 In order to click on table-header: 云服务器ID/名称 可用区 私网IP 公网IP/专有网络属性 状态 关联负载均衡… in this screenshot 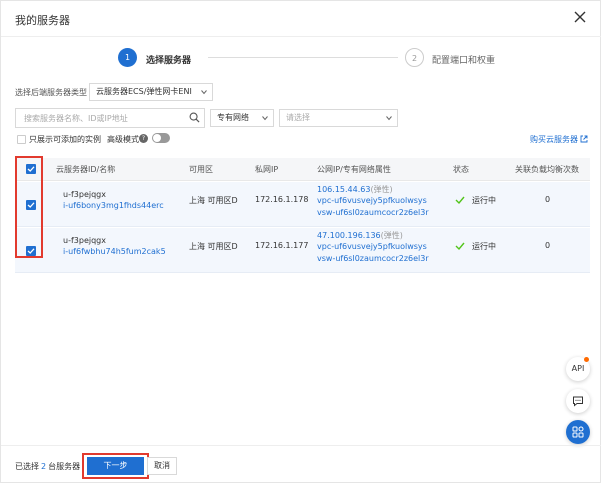, I will do `click(302, 169)`.